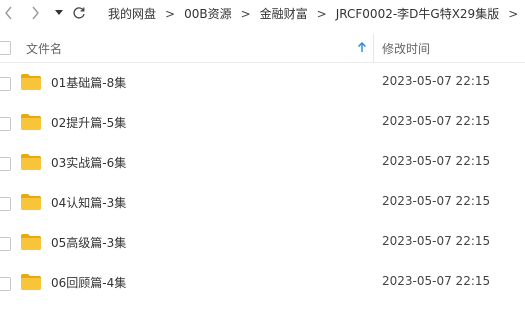  What do you see at coordinates (88, 202) in the screenshot?
I see `file-name: 04认知篇-3集` at bounding box center [88, 202].